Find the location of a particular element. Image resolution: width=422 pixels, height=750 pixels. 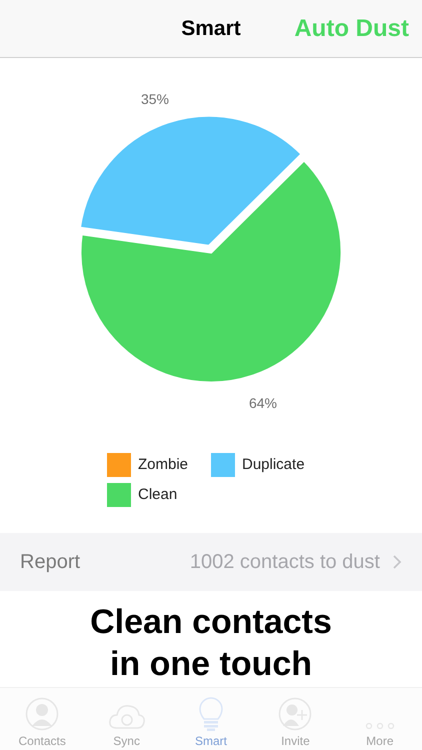

chevron-icon is located at coordinates (397, 562).